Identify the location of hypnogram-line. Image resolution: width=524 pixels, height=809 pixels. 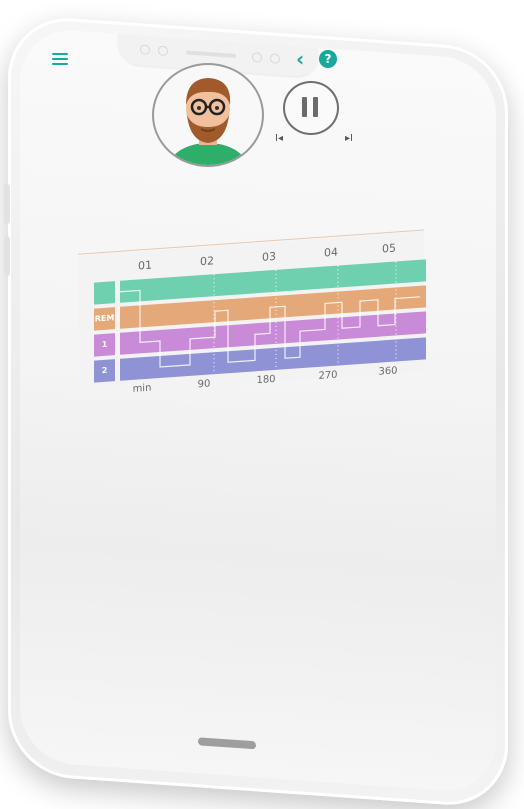
(270, 316).